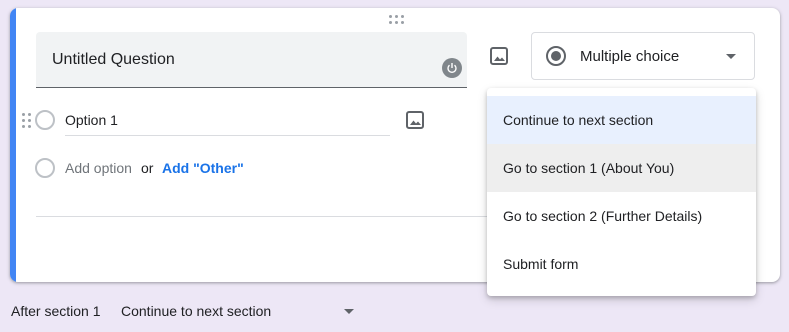 The height and width of the screenshot is (332, 789). I want to click on menu-item-go-to-section-2: Go to section 2 (Further Details), so click(621, 216).